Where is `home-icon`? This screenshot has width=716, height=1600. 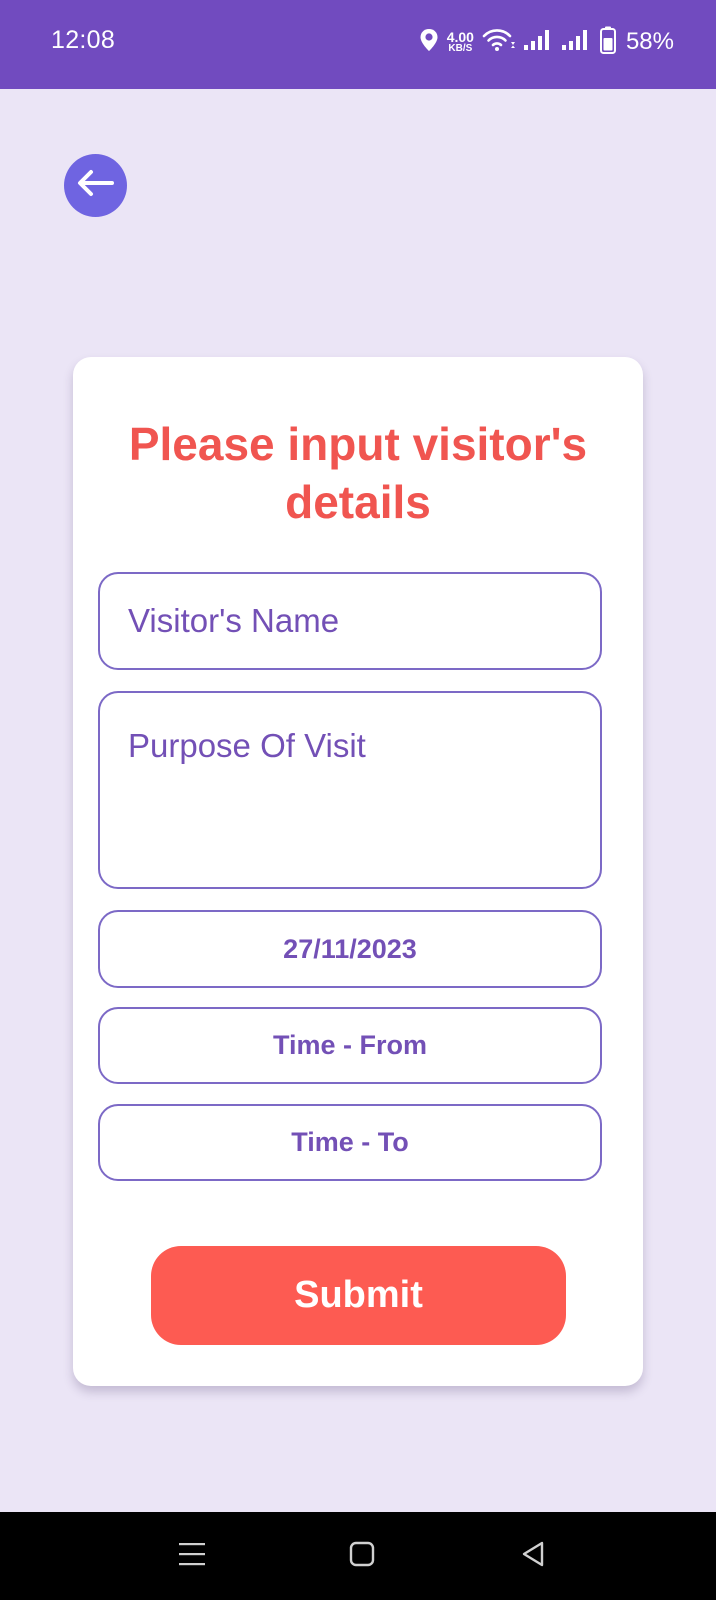
home-icon is located at coordinates (362, 1556).